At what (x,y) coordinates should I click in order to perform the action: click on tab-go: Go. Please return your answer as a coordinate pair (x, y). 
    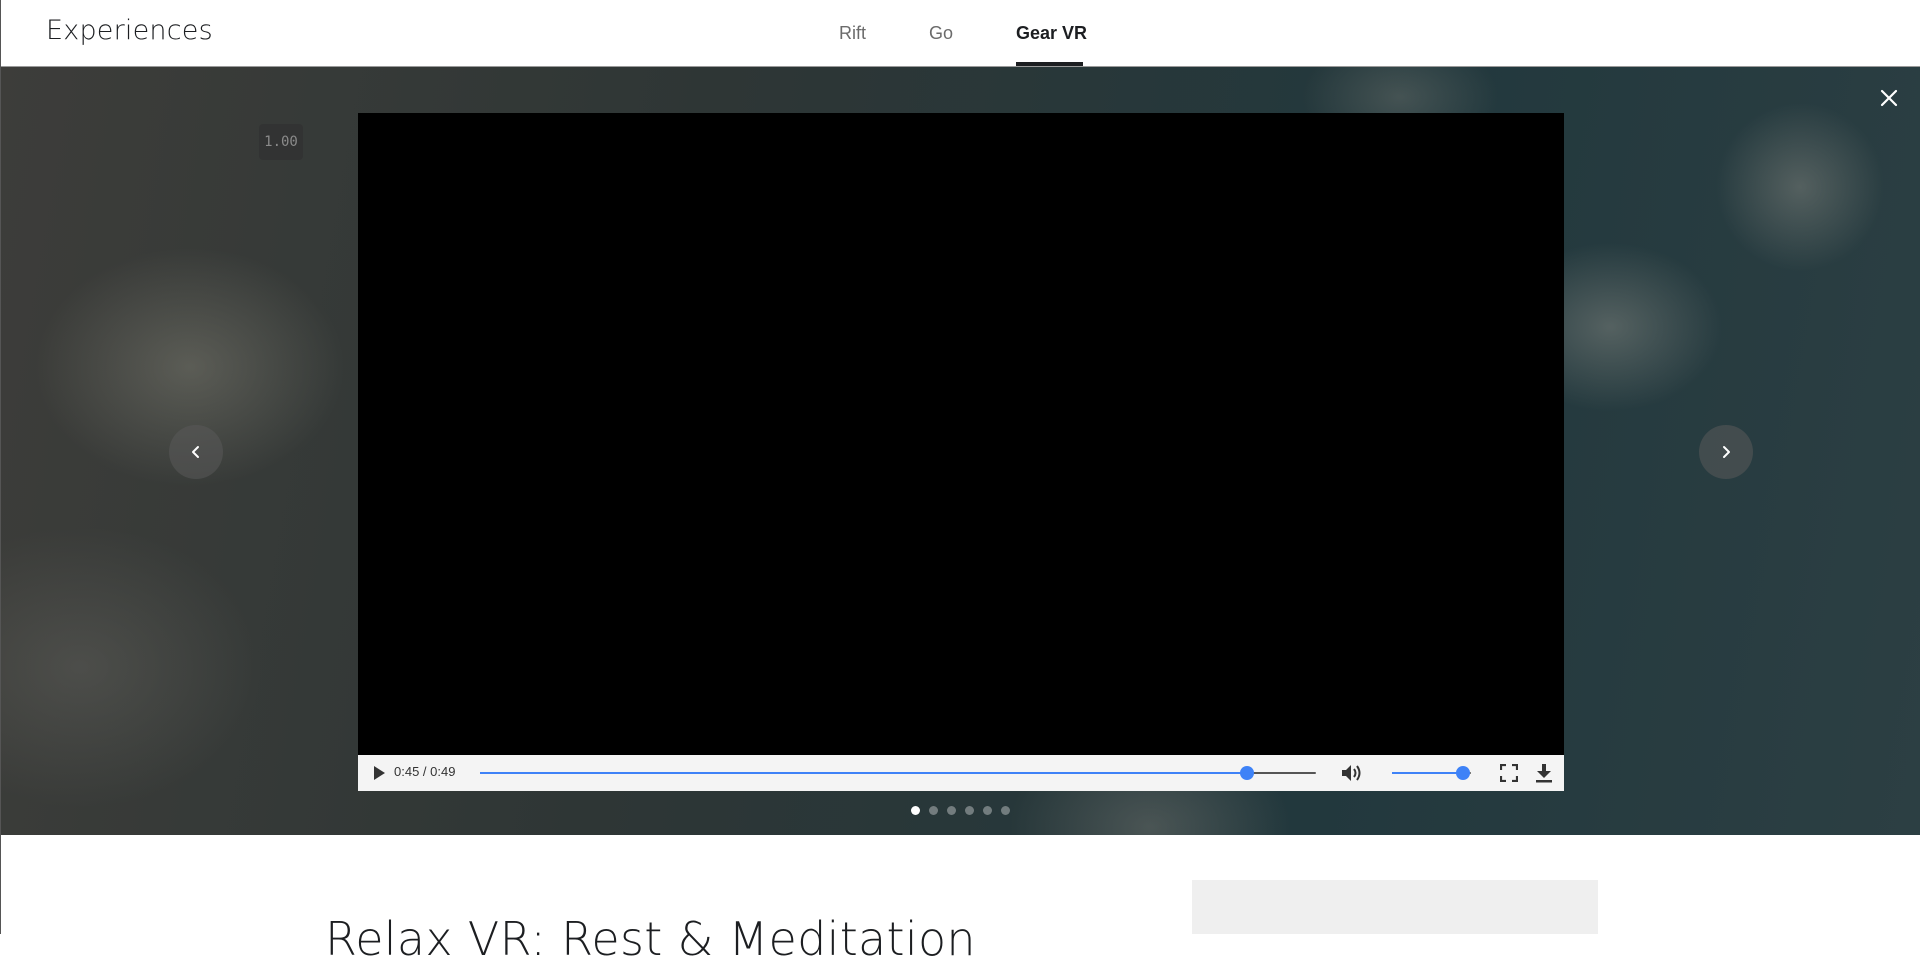
    Looking at the image, I should click on (941, 33).